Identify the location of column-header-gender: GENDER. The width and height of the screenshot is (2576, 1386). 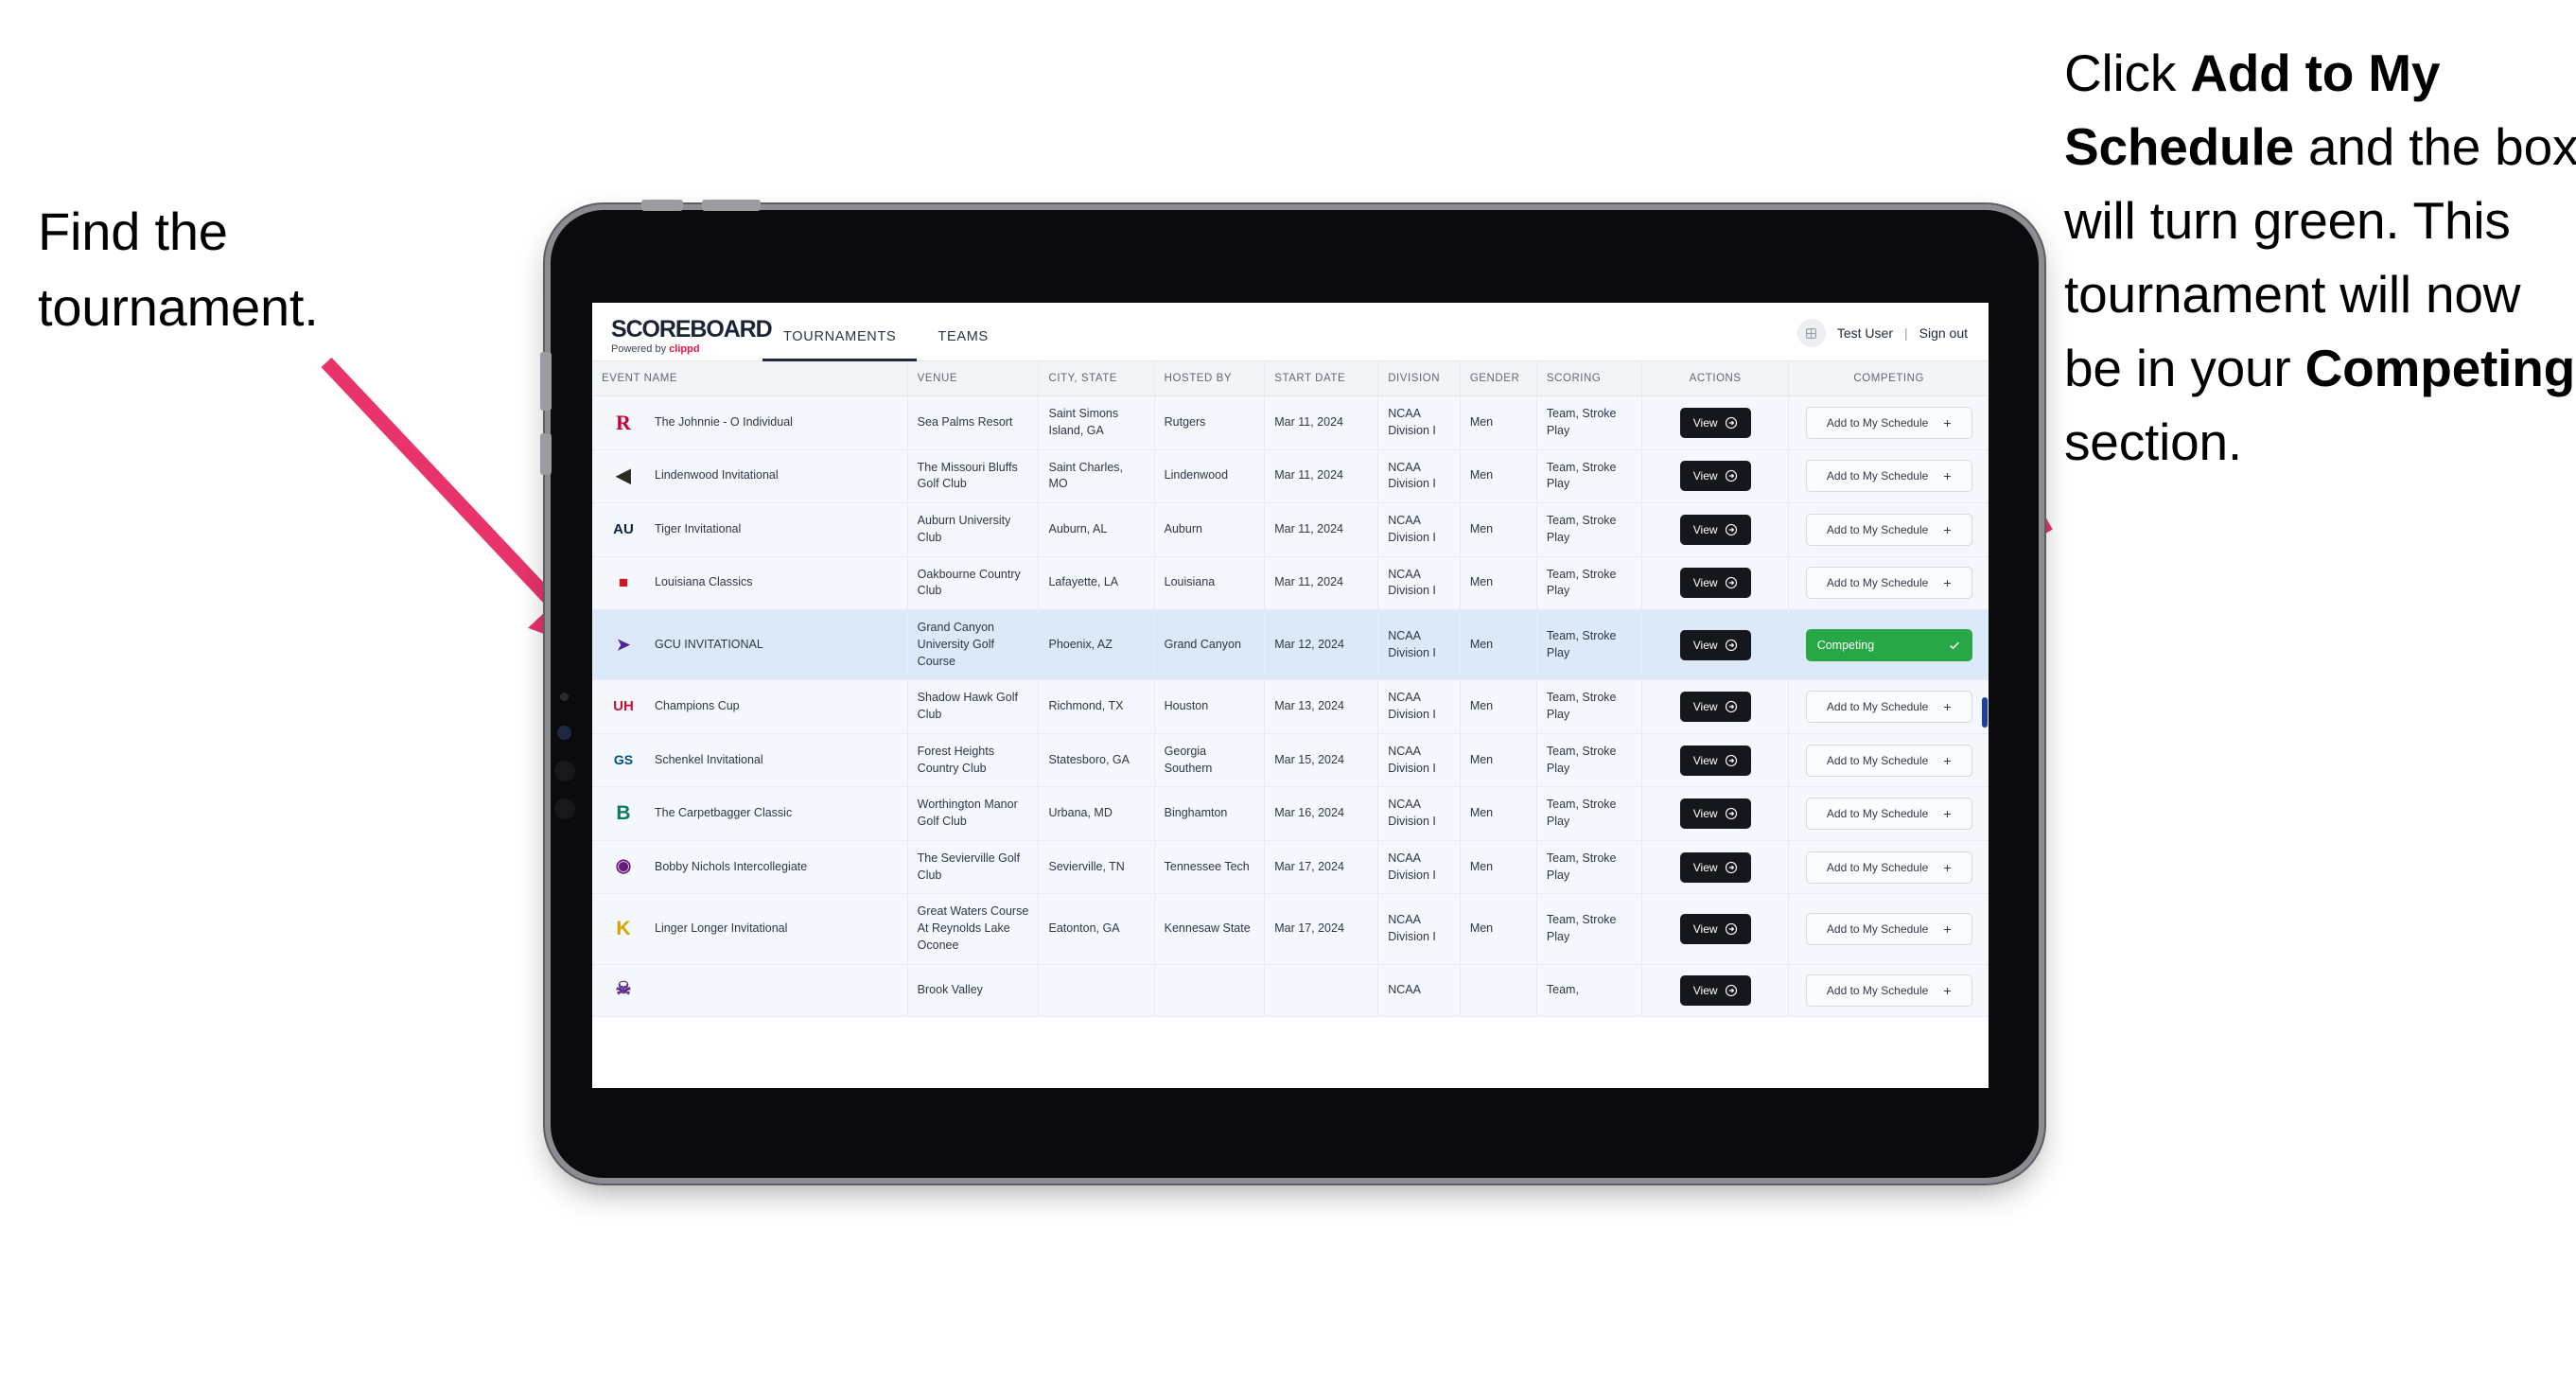
(1499, 378).